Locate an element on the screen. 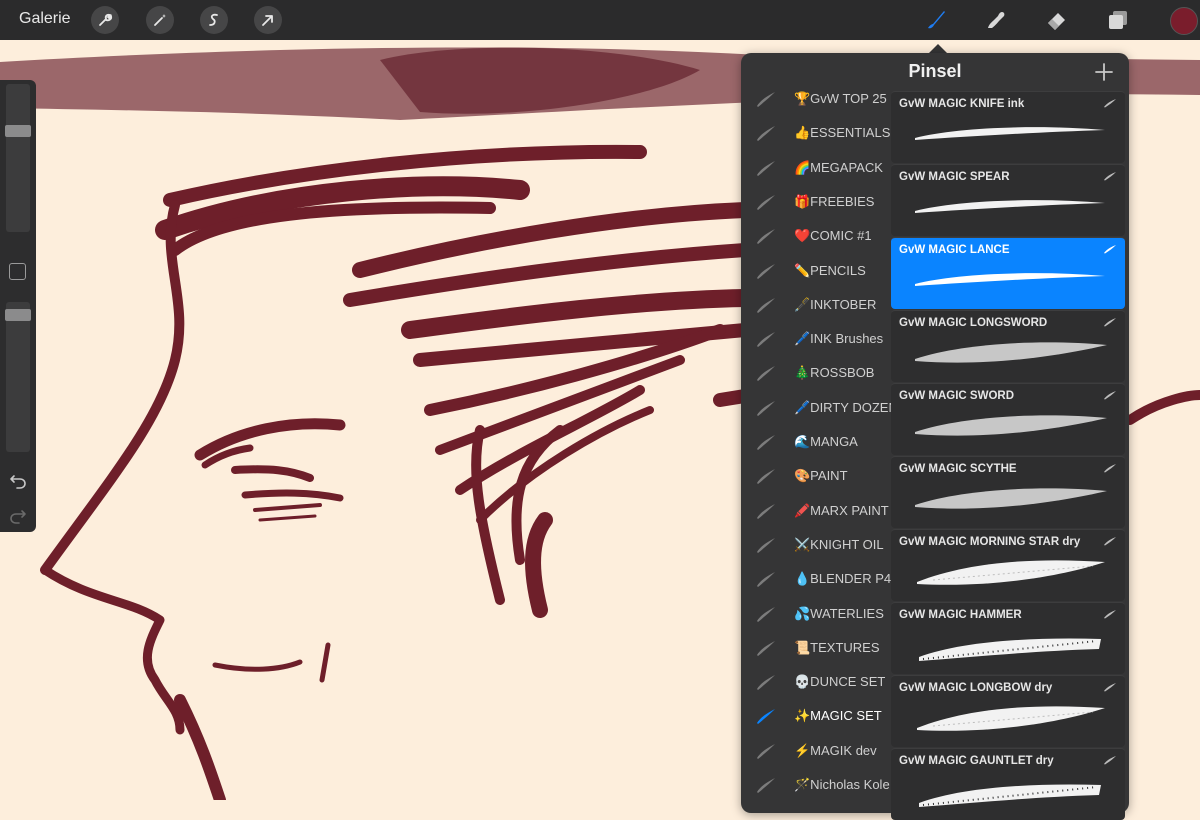 Image resolution: width=1200 pixels, height=820 pixels. brush-set-label: 🎨PAINT is located at coordinates (821, 476).